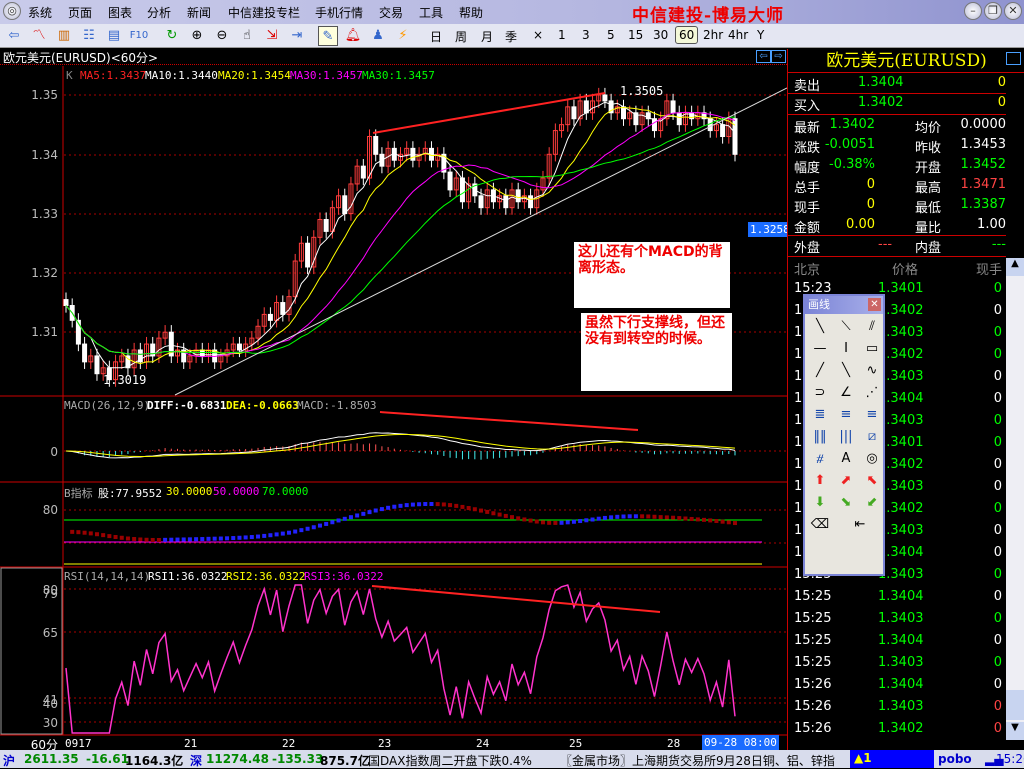  Describe the element at coordinates (298, 759) in the screenshot. I see `sz-change: -135.33` at that location.